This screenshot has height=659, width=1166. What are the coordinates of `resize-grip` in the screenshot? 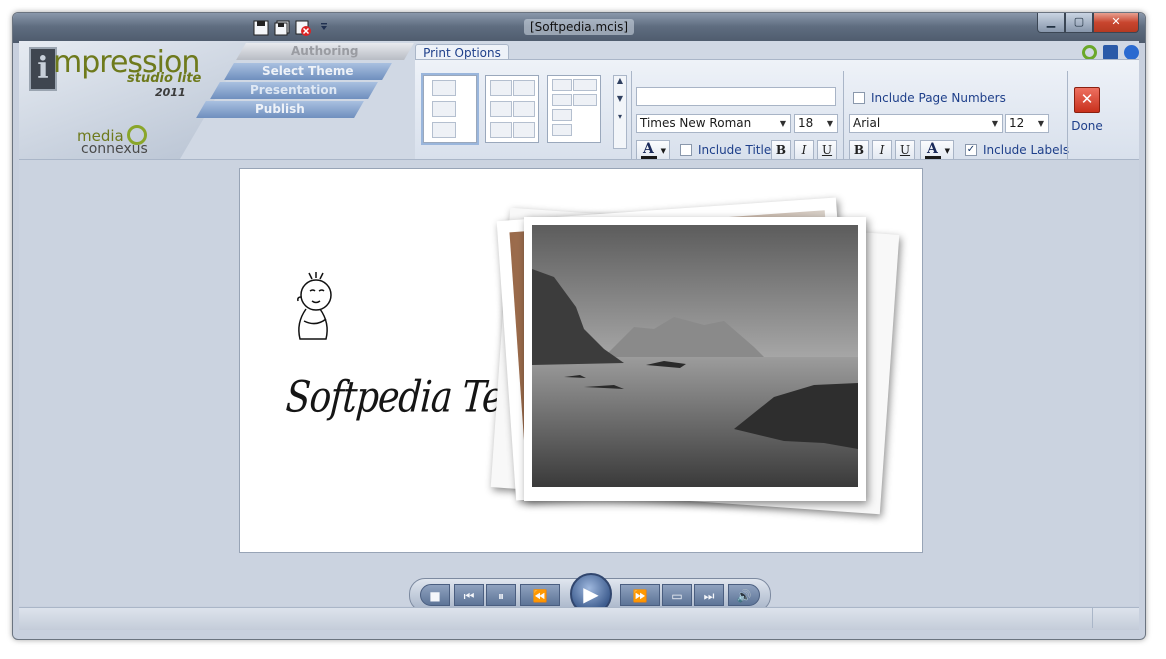 It's located at (1112, 618).